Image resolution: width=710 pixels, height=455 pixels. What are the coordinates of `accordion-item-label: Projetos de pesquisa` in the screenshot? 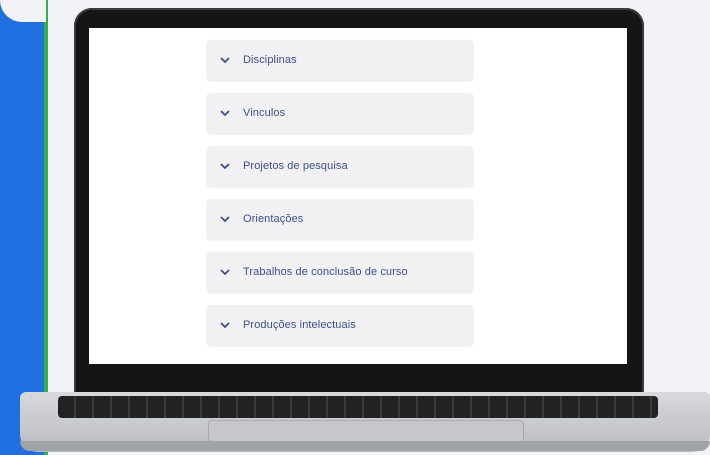 It's located at (295, 166).